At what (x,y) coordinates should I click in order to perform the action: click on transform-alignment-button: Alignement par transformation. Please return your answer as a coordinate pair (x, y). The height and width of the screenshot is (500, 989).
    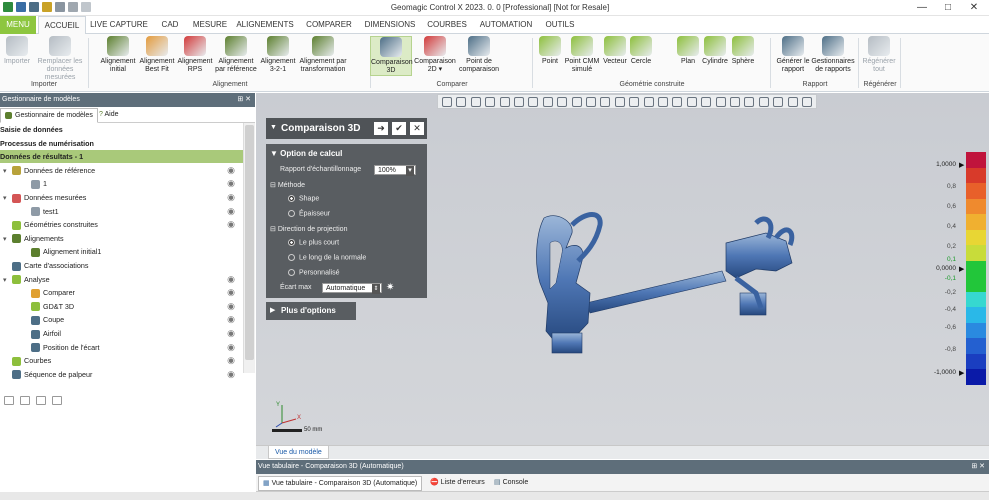
    Looking at the image, I should click on (323, 55).